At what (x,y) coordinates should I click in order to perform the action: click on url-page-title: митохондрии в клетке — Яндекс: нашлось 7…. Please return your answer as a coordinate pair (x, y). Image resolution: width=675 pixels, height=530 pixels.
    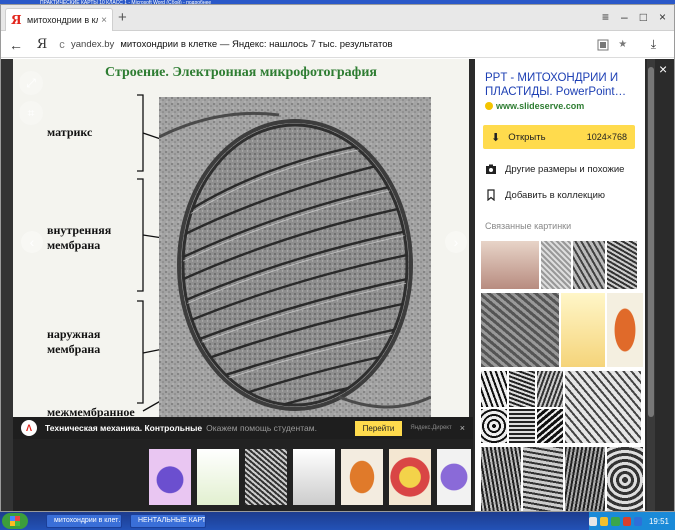
    Looking at the image, I should click on (358, 44).